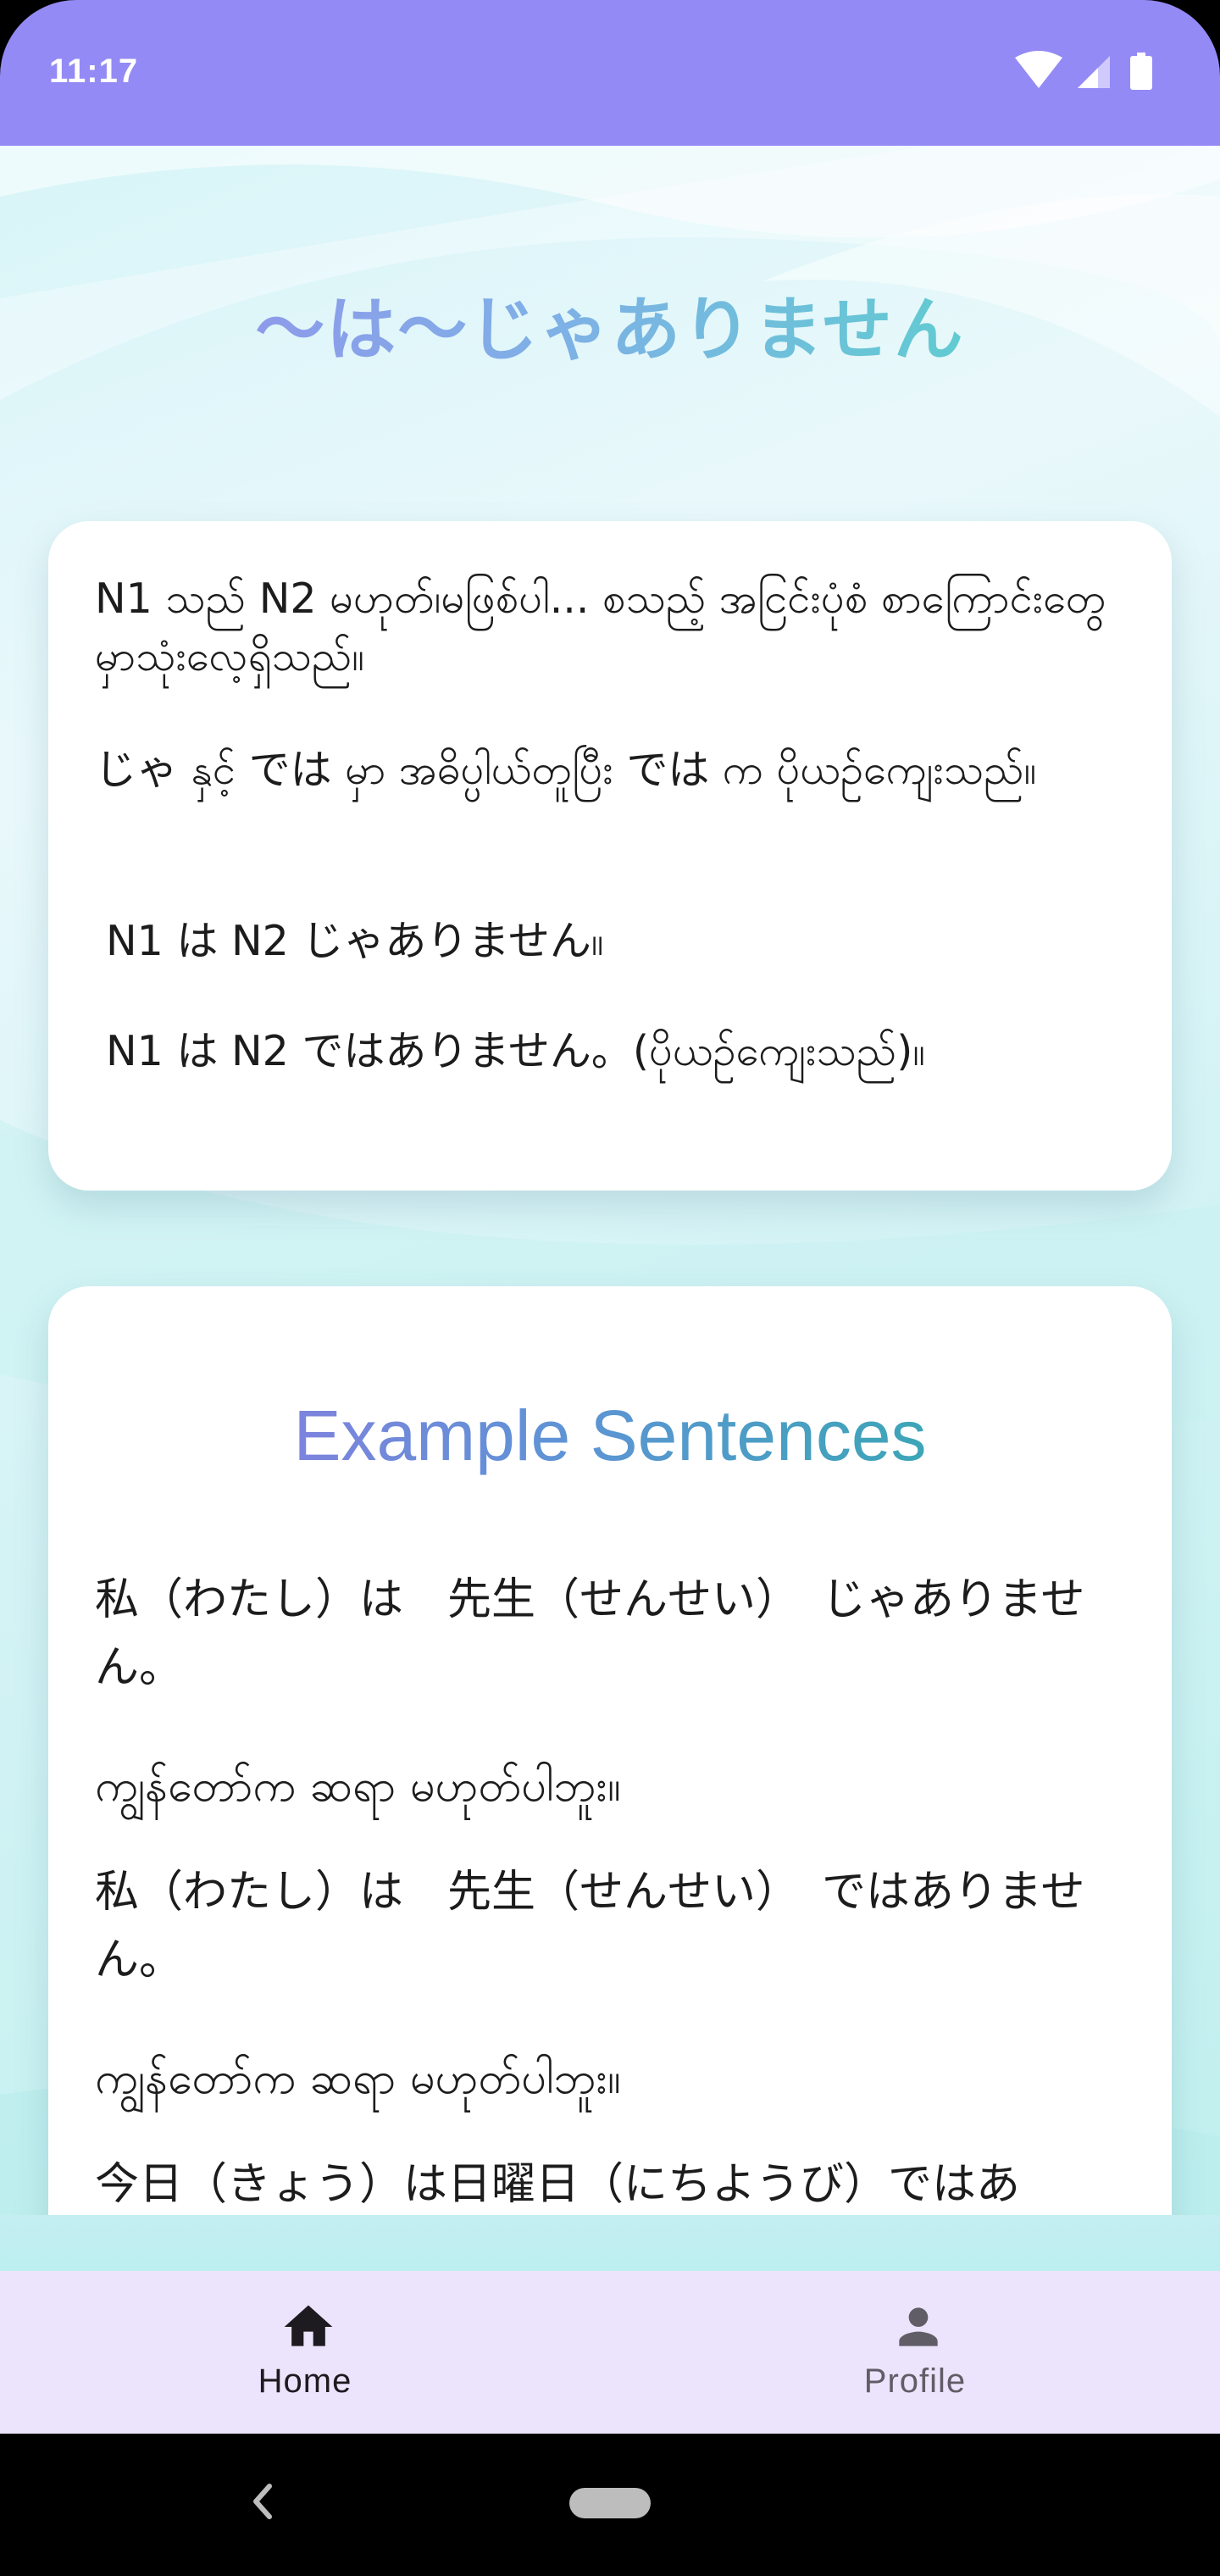  Describe the element at coordinates (590, 1926) in the screenshot. I see `example-sentence: 私（わたし）は 先生（せんせい） ではありません。` at that location.